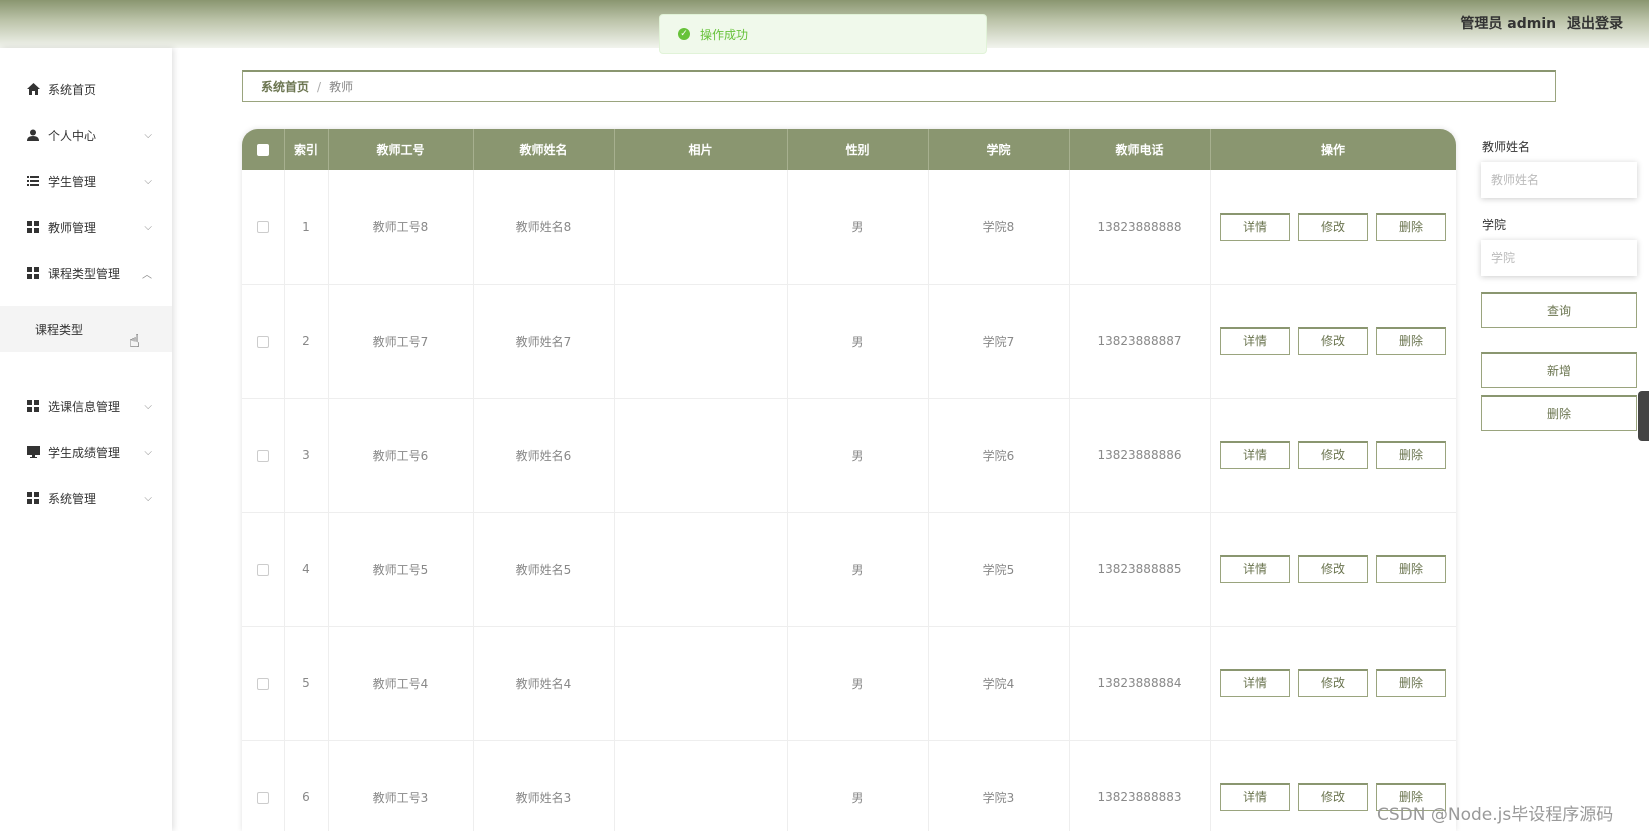 The width and height of the screenshot is (1649, 831). What do you see at coordinates (72, 89) in the screenshot?
I see `sidebar-item-label: 系统首页` at bounding box center [72, 89].